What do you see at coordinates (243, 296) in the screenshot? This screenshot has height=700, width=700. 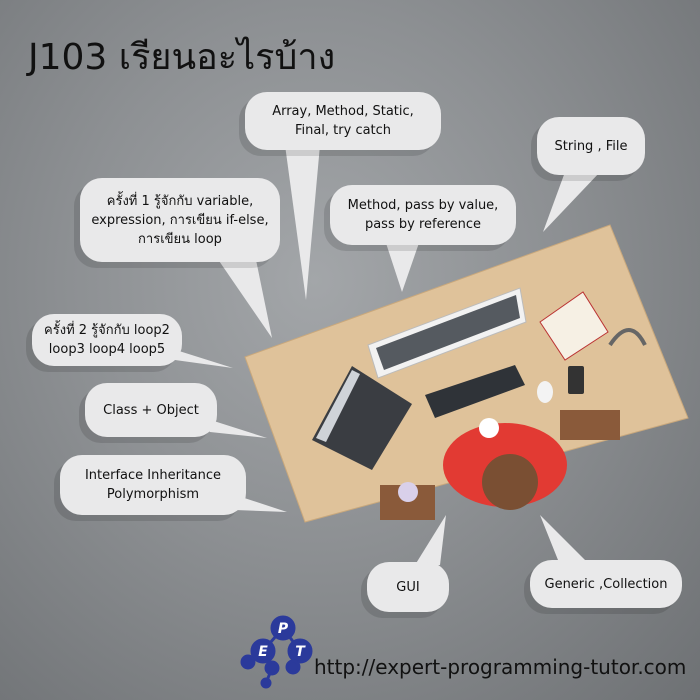 I see `tail-lesson1` at bounding box center [243, 296].